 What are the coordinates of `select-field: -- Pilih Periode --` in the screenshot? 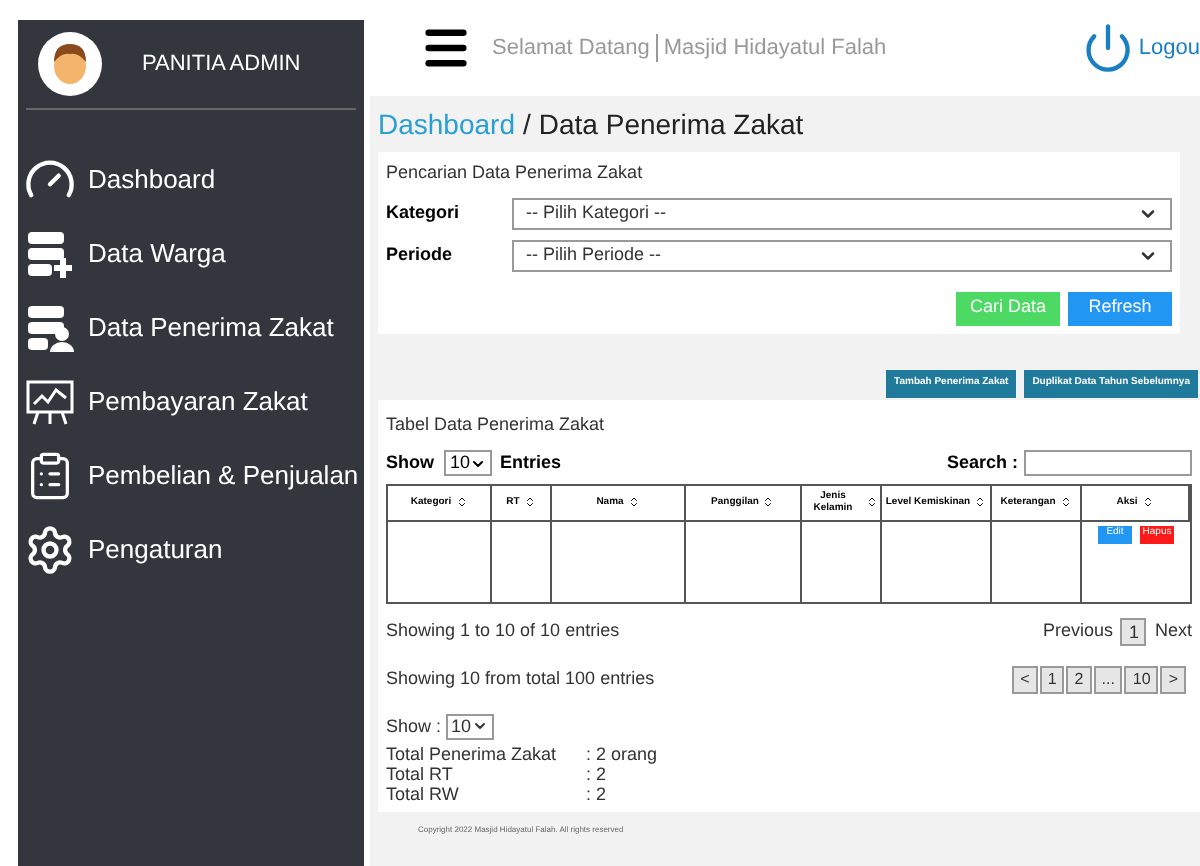 It's located at (842, 255).